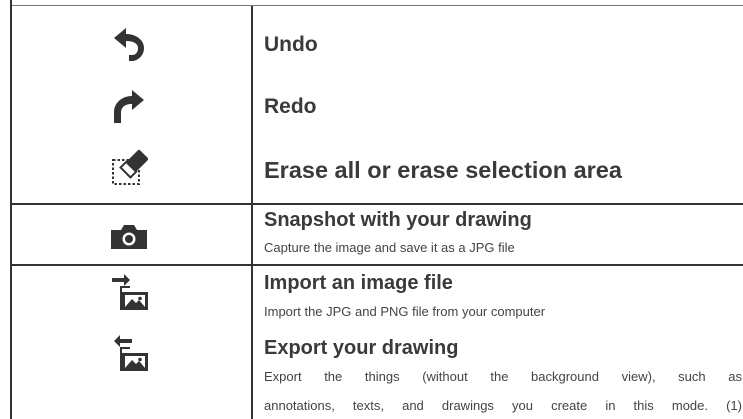 The height and width of the screenshot is (419, 743). I want to click on snapshot-label: Snapshot with your drawing, so click(398, 220).